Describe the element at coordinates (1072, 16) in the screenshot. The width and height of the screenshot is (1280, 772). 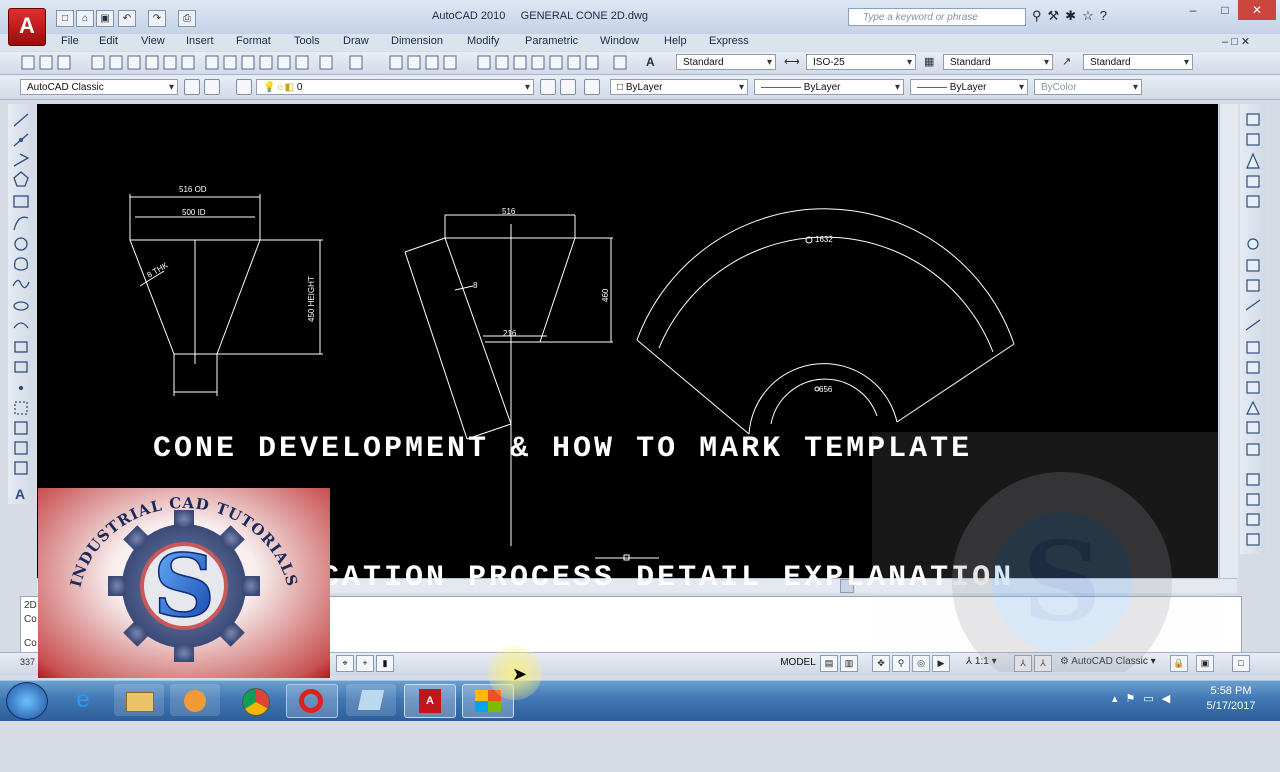
I see `infocenter-icons: ⚲⚒✱☆?` at that location.